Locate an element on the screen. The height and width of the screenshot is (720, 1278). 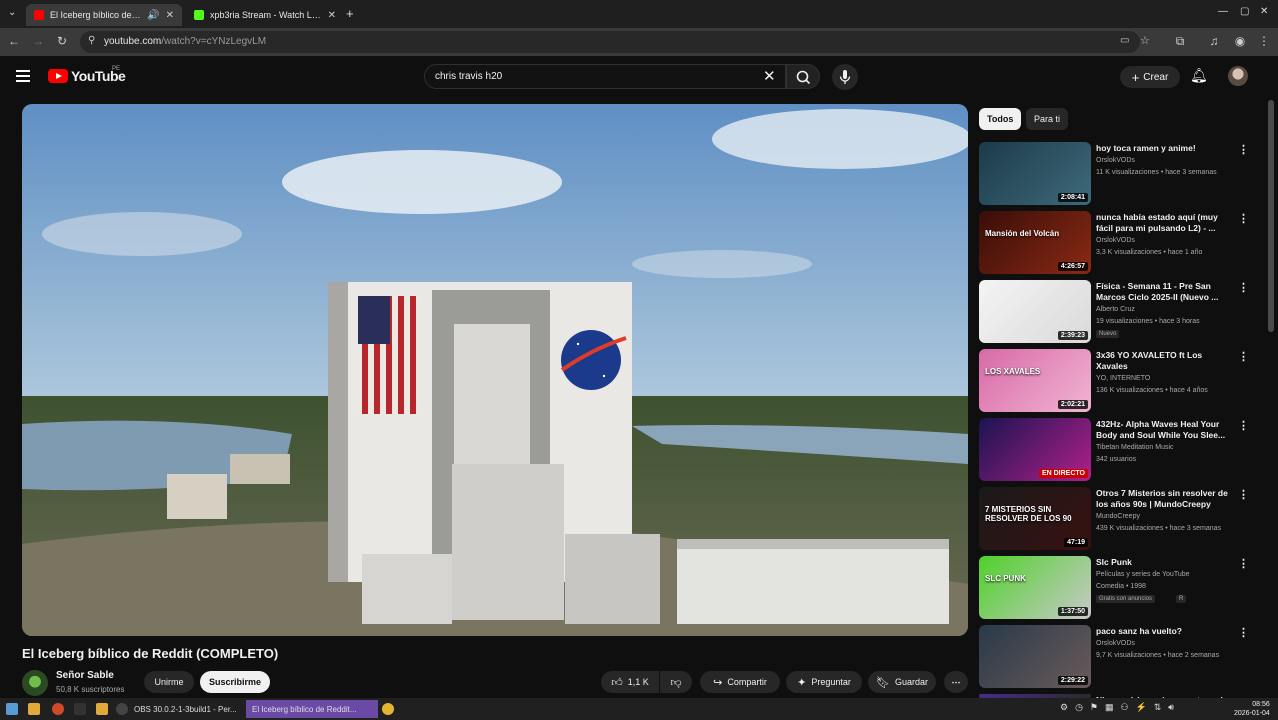
ask-button: ✦ Preguntar is located at coordinates (824, 682).